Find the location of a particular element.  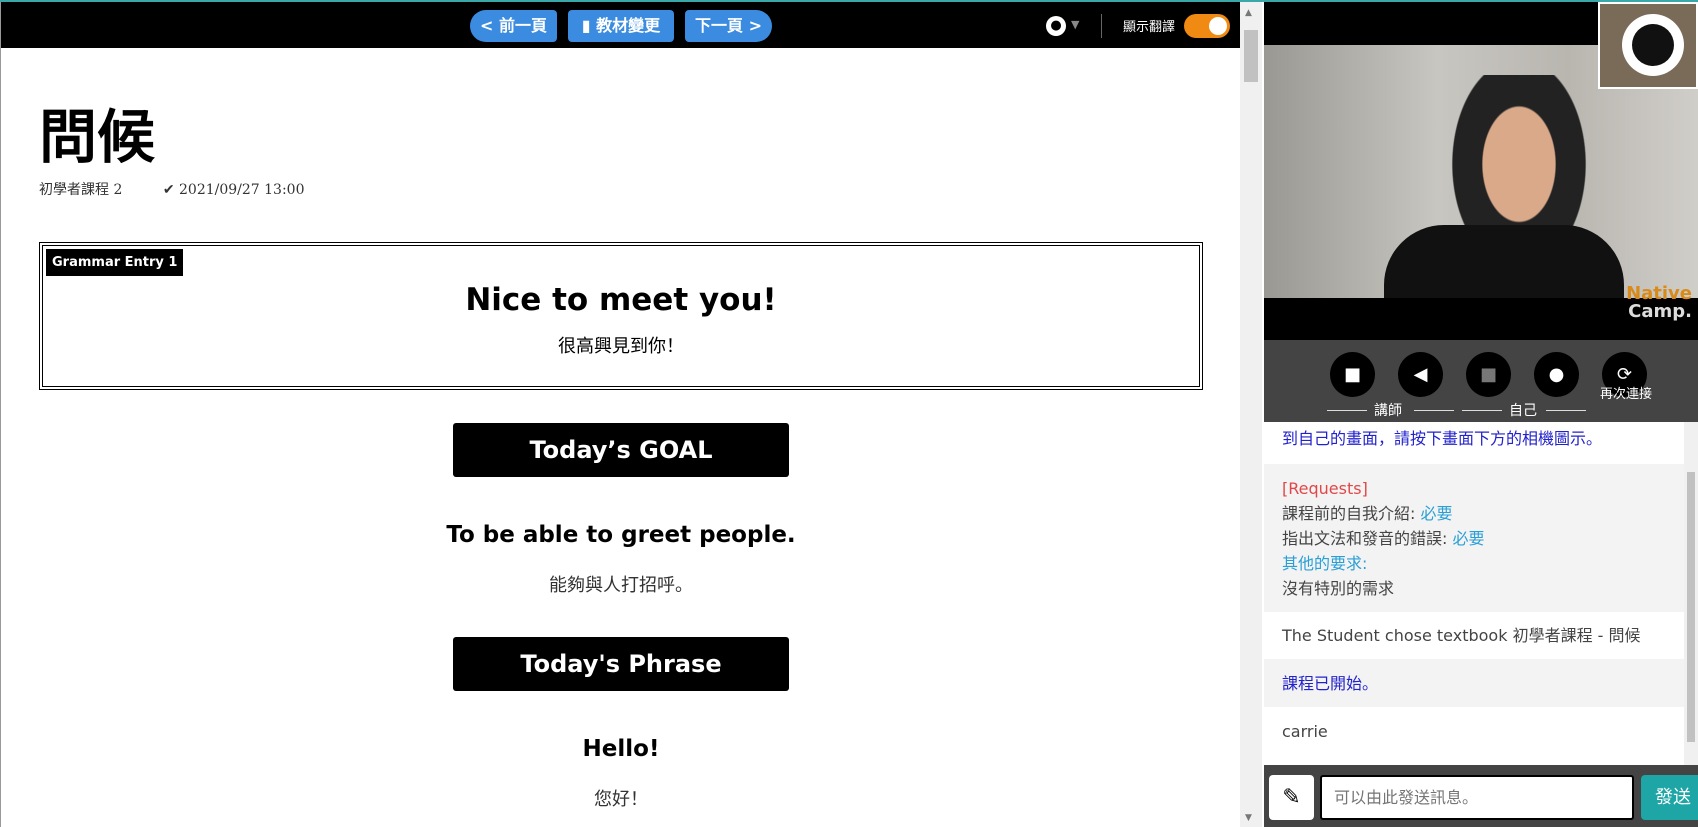

self-label: 自己 is located at coordinates (1523, 411).